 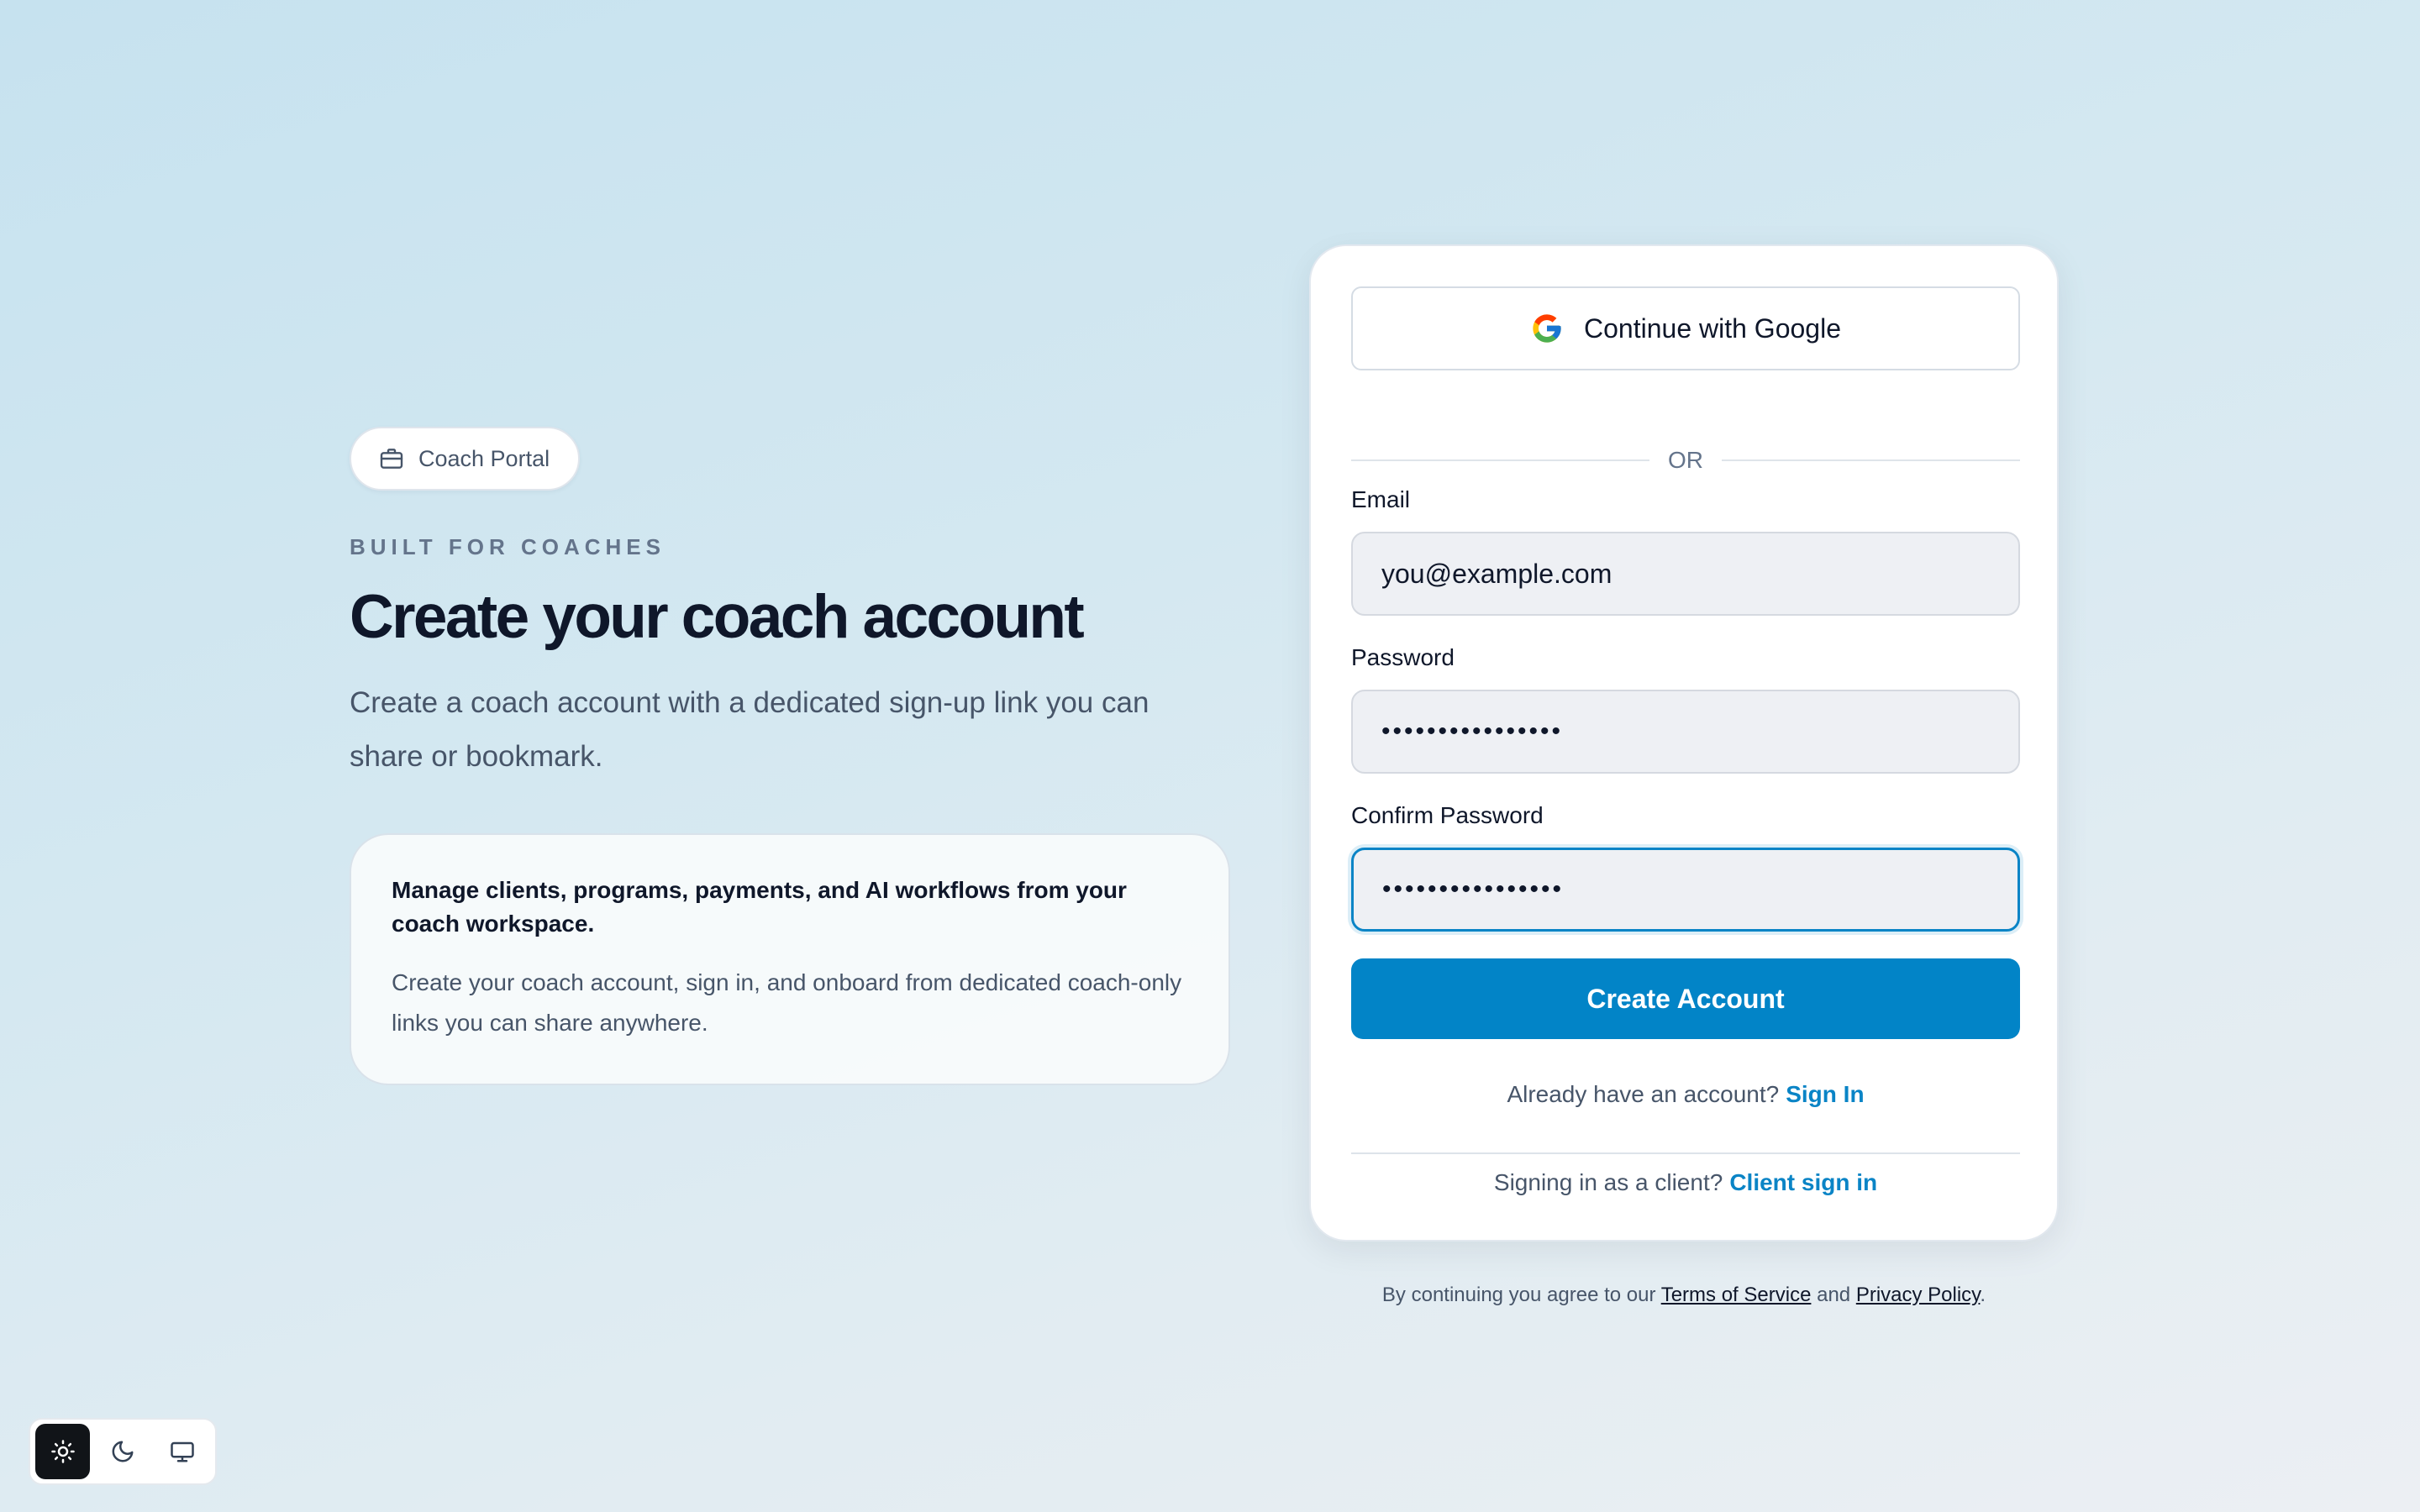 What do you see at coordinates (1803, 1182) in the screenshot?
I see `client-sign-in-link: Client sign in` at bounding box center [1803, 1182].